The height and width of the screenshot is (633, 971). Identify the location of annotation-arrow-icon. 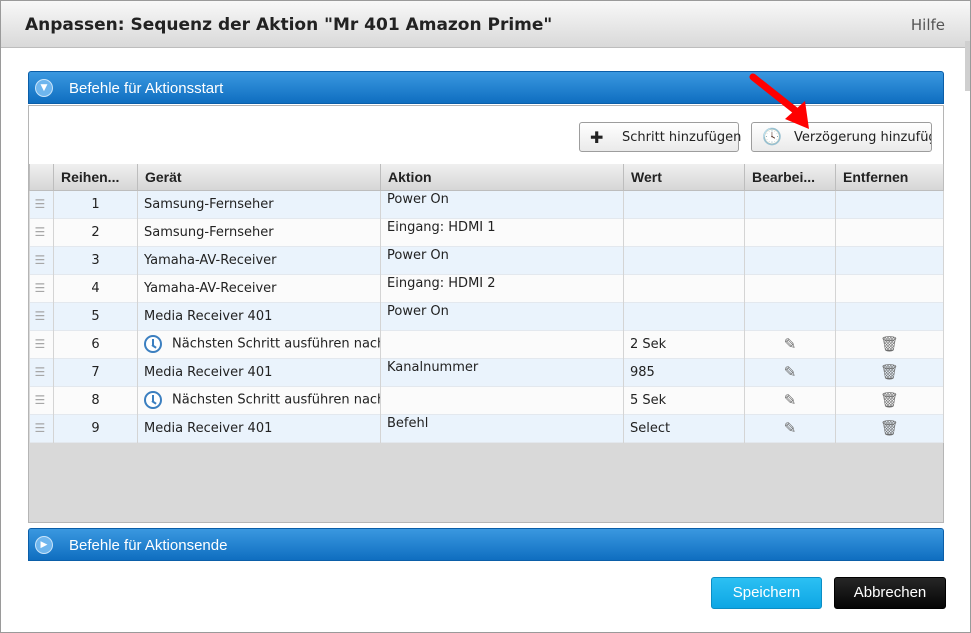
(779, 101).